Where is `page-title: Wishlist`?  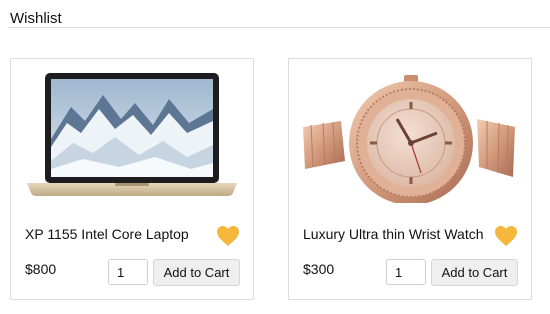 page-title: Wishlist is located at coordinates (36, 18).